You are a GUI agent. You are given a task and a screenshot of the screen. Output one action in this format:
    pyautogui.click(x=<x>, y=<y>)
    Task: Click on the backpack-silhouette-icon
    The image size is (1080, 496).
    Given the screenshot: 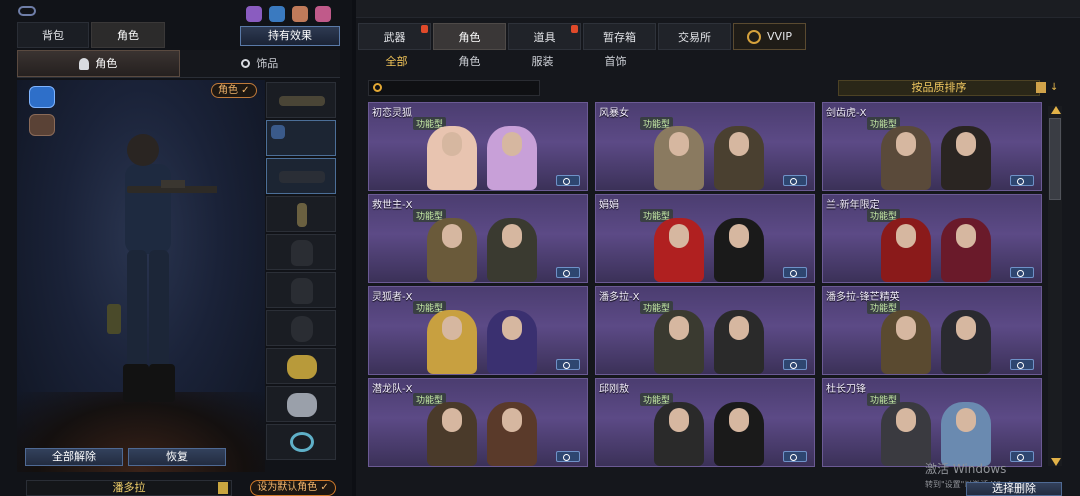 What is the action you would take?
    pyautogui.click(x=302, y=291)
    